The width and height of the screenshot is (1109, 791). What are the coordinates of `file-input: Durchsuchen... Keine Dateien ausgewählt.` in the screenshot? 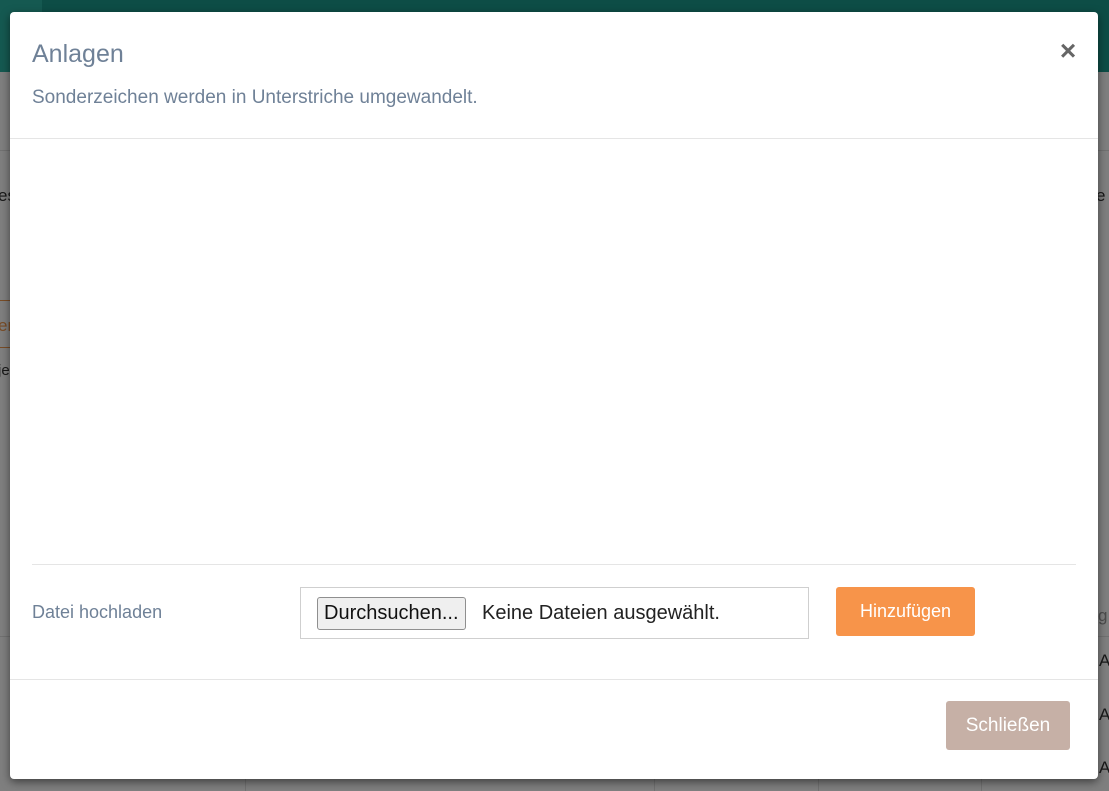 It's located at (554, 613).